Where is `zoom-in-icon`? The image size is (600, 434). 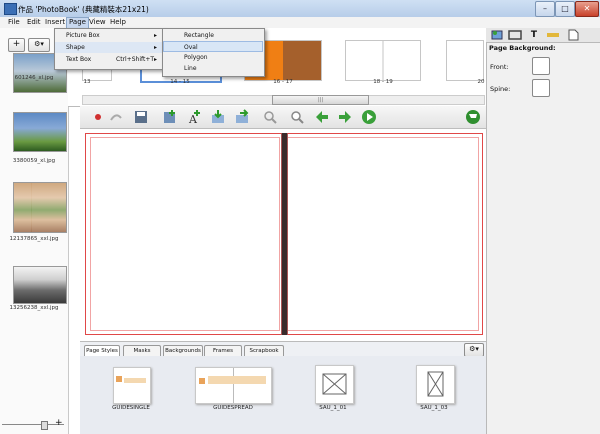
zoom-in-icon is located at coordinates (297, 117).